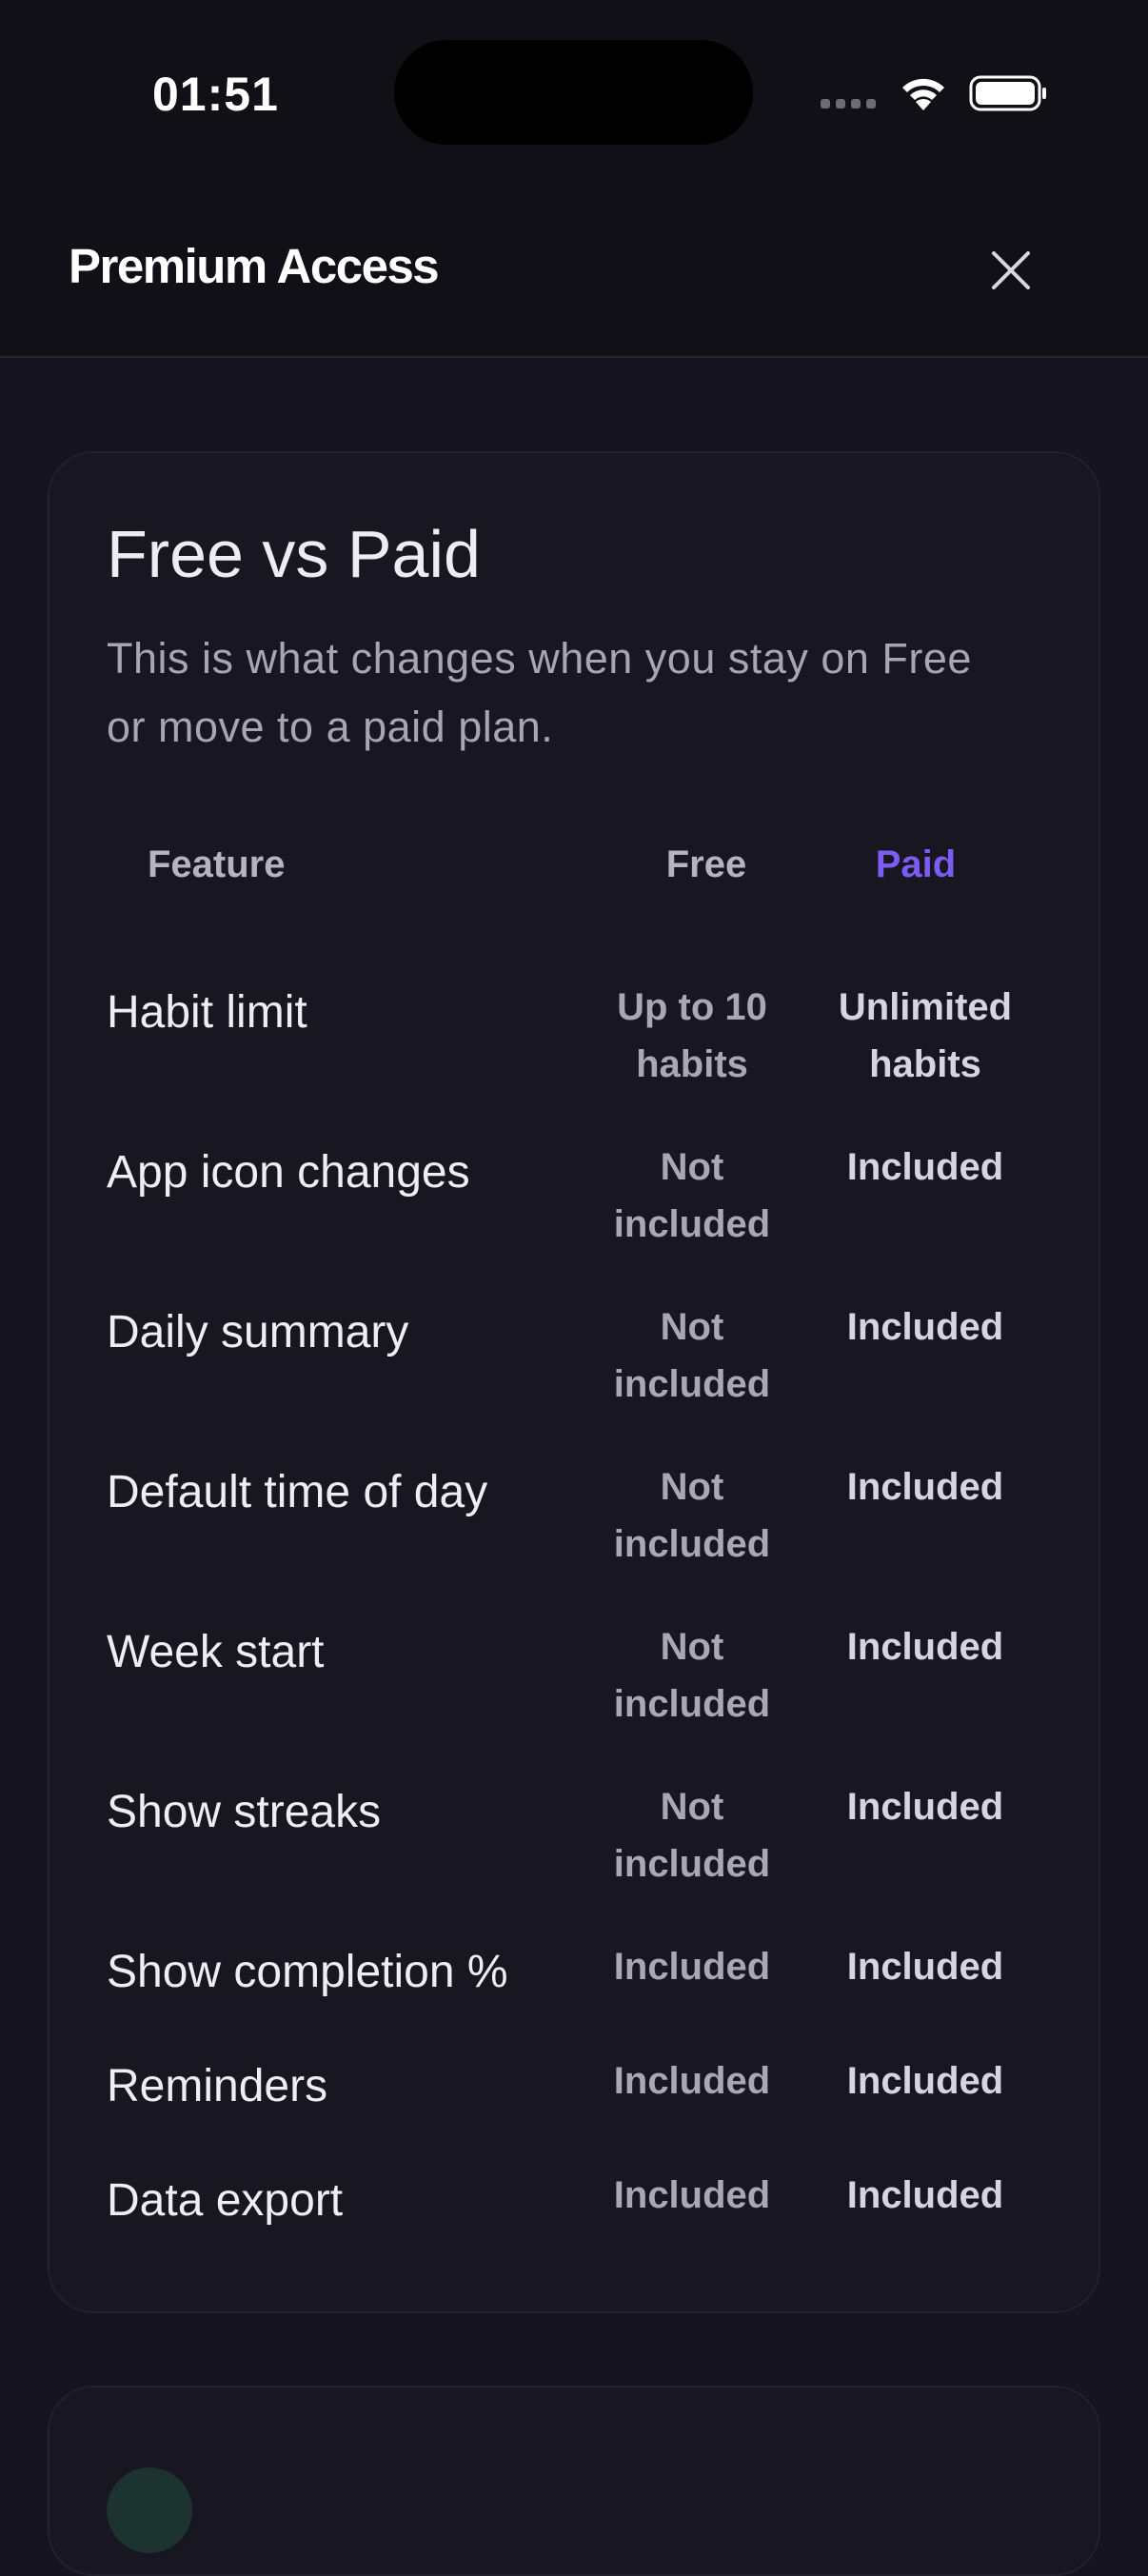  Describe the element at coordinates (244, 1812) in the screenshot. I see `feature-name: Show streaks` at that location.